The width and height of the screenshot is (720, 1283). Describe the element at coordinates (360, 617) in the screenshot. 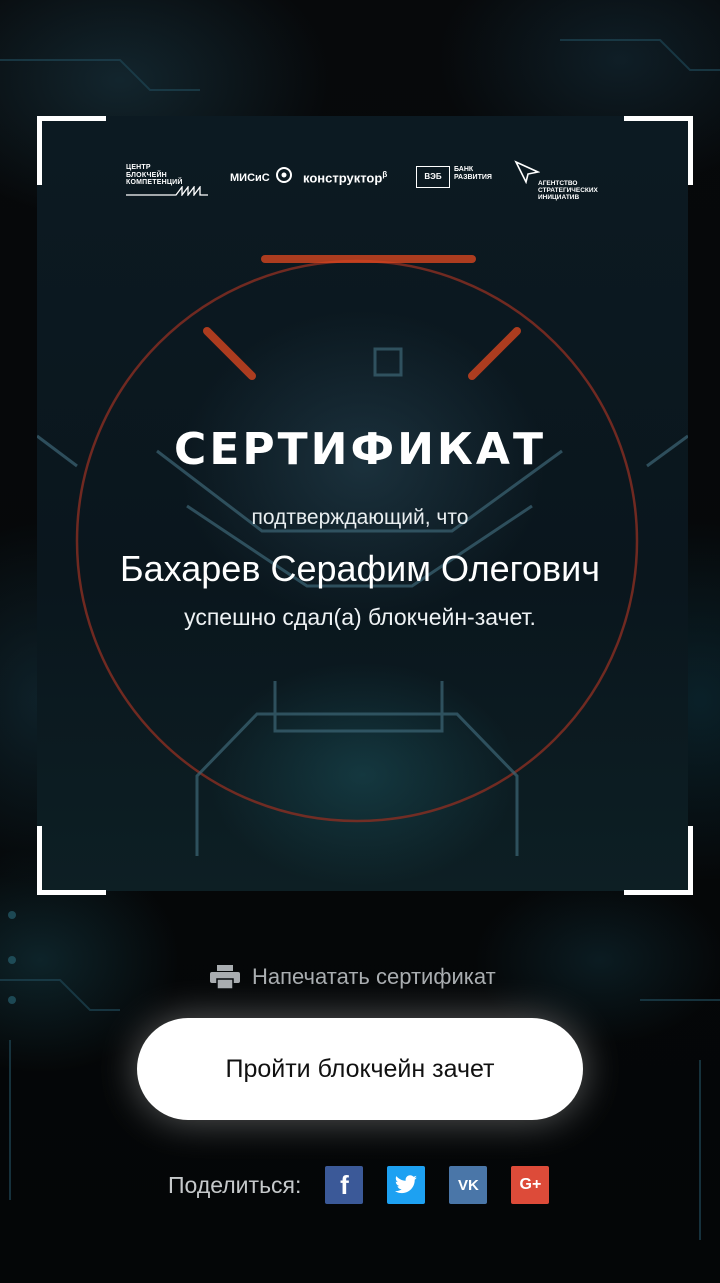

I see `certificate-statement: успешно сдал(а) блокчейн-зачет.` at that location.